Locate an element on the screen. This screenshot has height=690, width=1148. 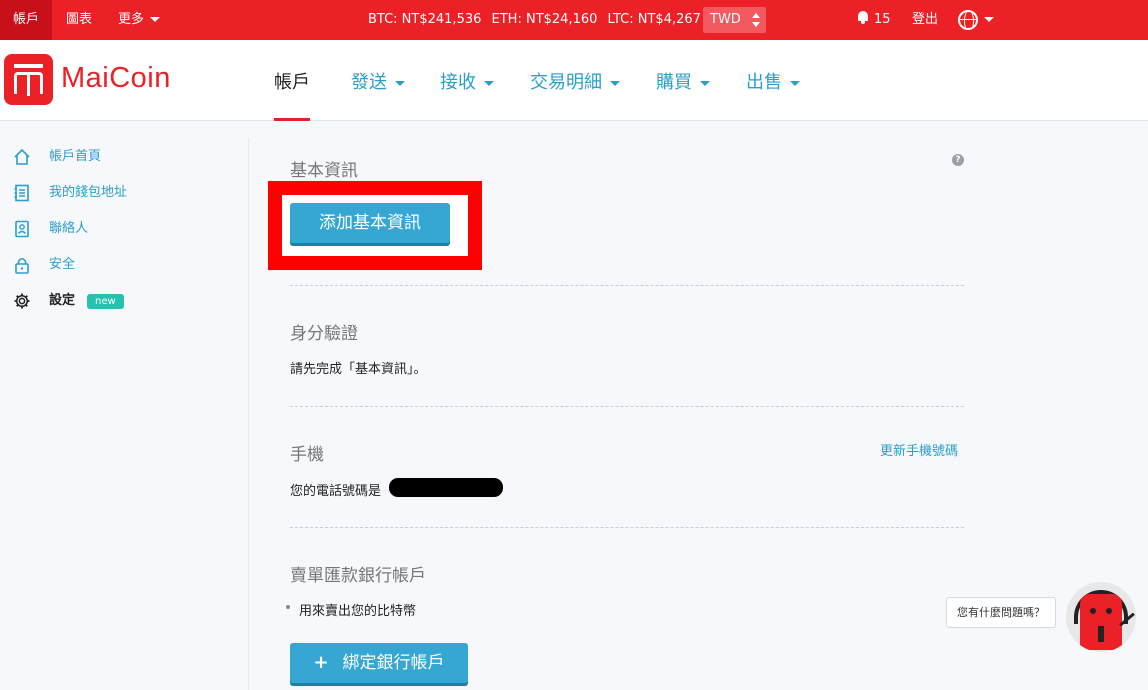
select-arrows-icon is located at coordinates (756, 20).